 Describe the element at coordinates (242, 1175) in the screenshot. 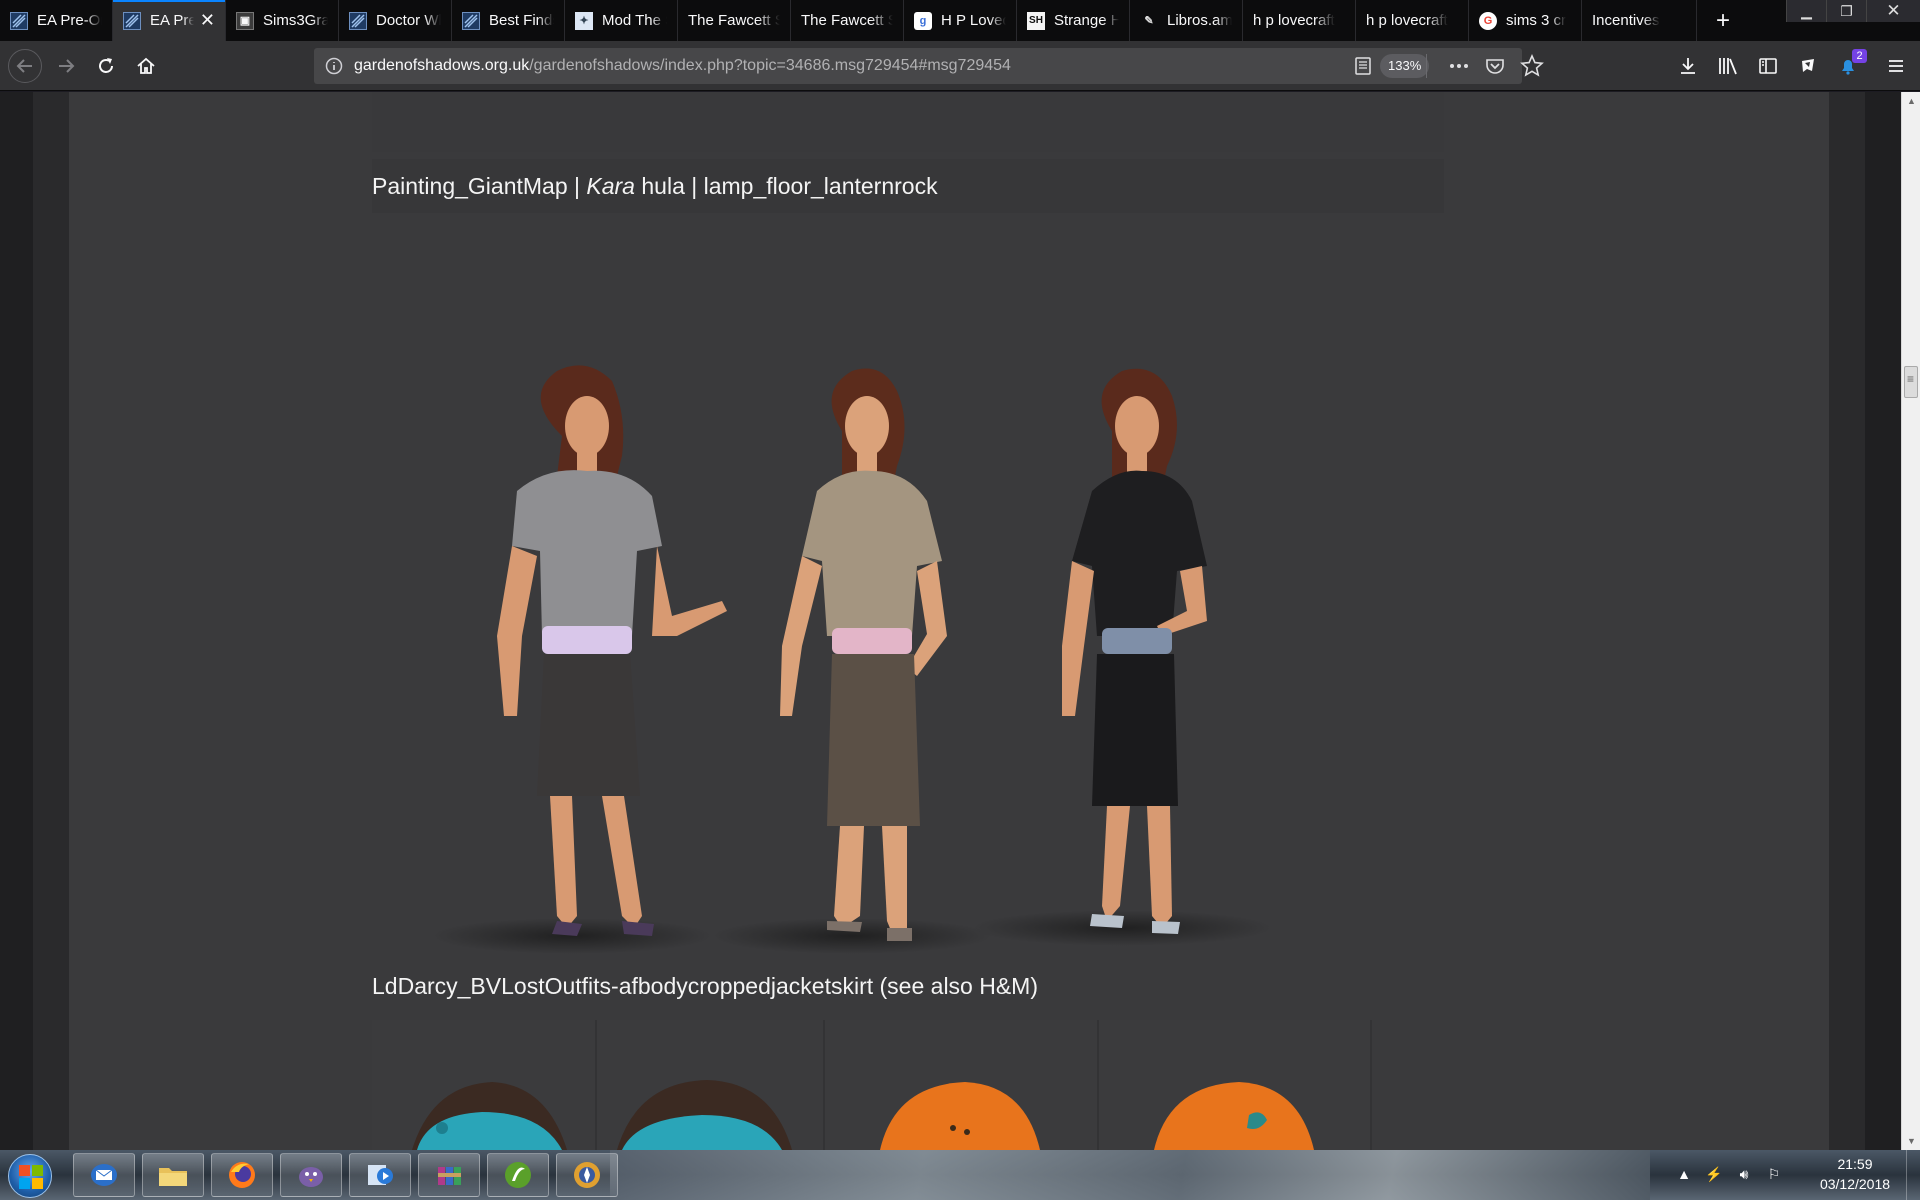

I see `taskbar-firefox-app` at that location.